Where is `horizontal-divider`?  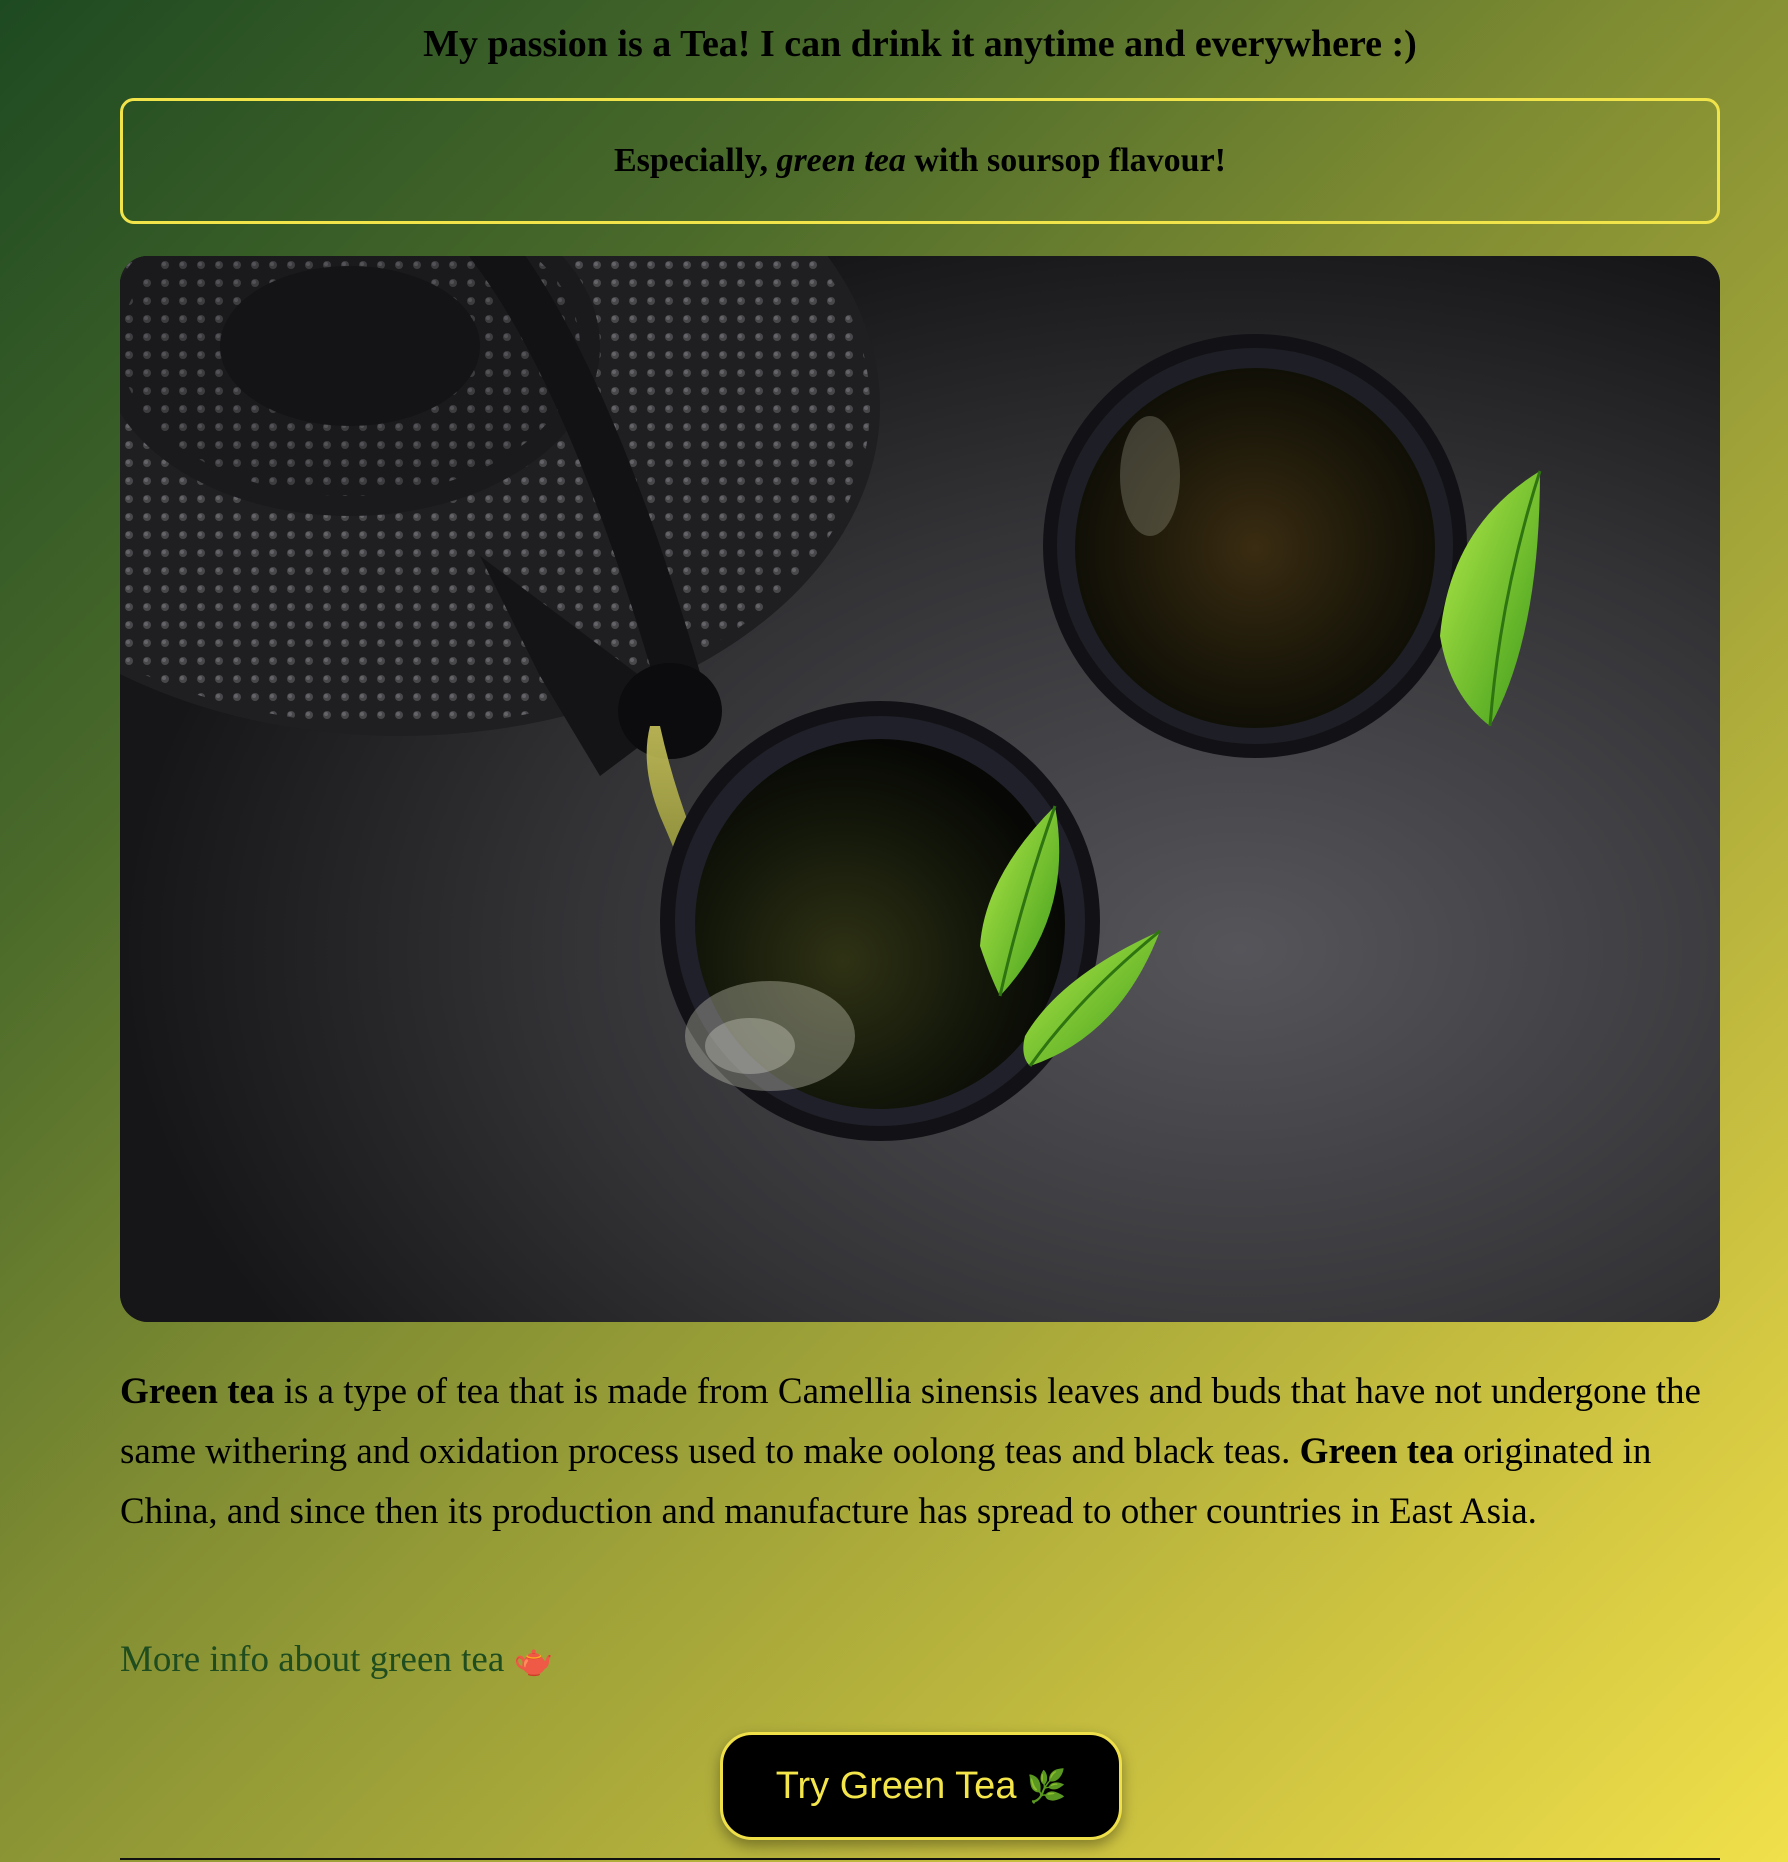
horizontal-divider is located at coordinates (920, 1859).